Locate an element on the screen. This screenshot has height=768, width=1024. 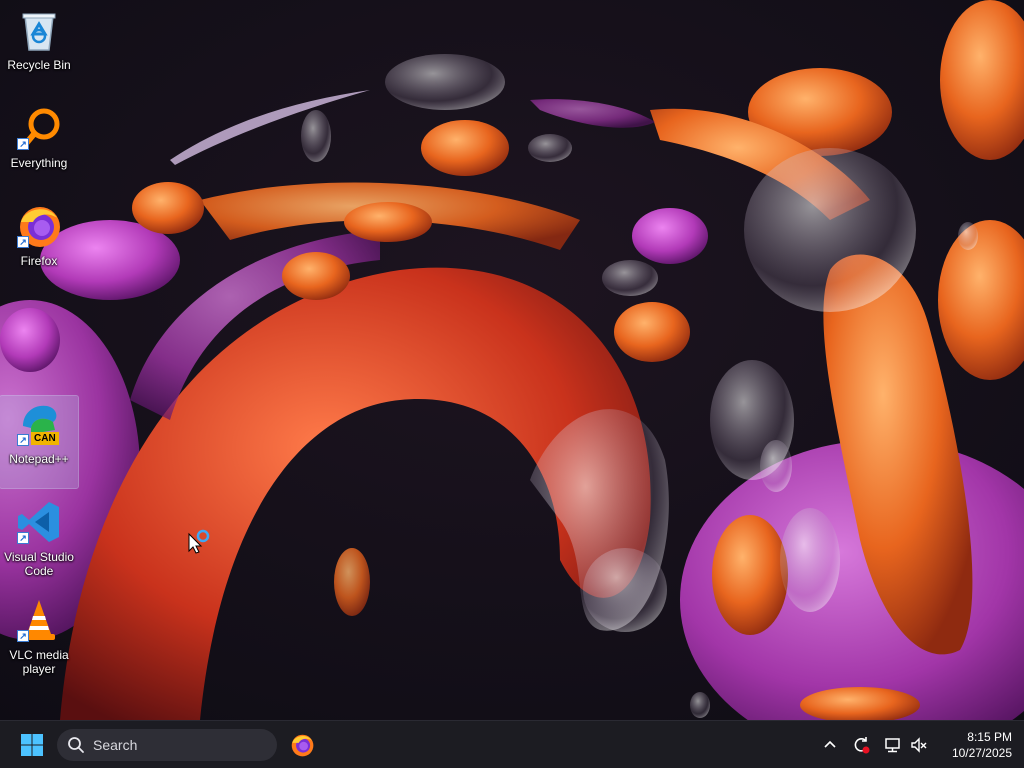
taskbar-search-box: Search is located at coordinates (167, 745).